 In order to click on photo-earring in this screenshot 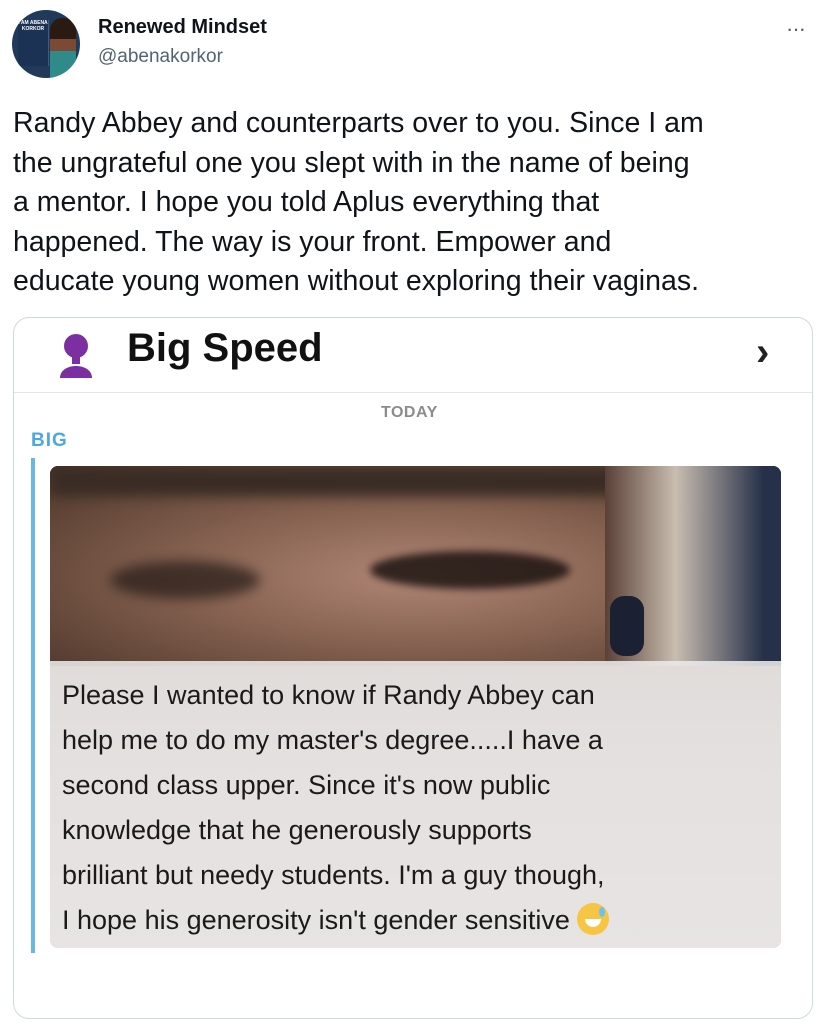, I will do `click(627, 626)`.